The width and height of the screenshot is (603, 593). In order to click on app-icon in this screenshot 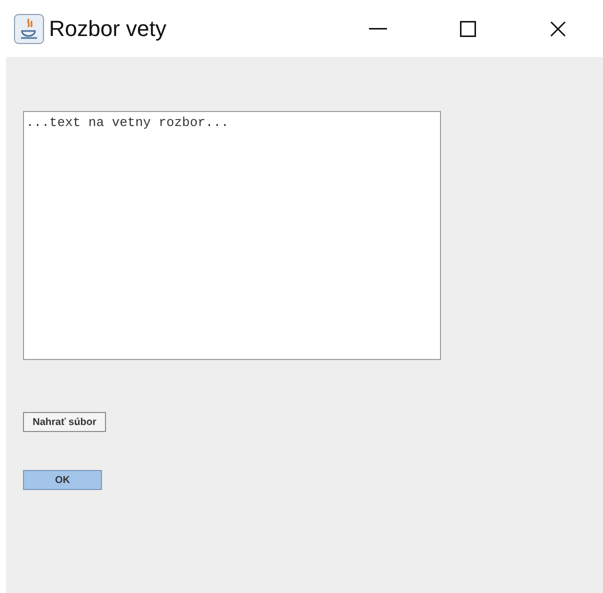, I will do `click(29, 29)`.